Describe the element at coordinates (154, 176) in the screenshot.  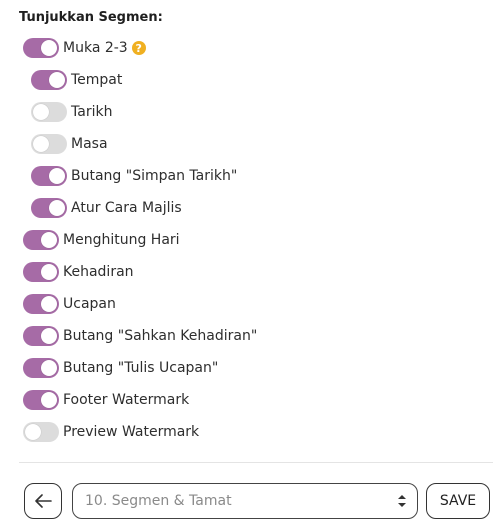
I see `segment-label: Butang "Simpan Tarikh"` at that location.